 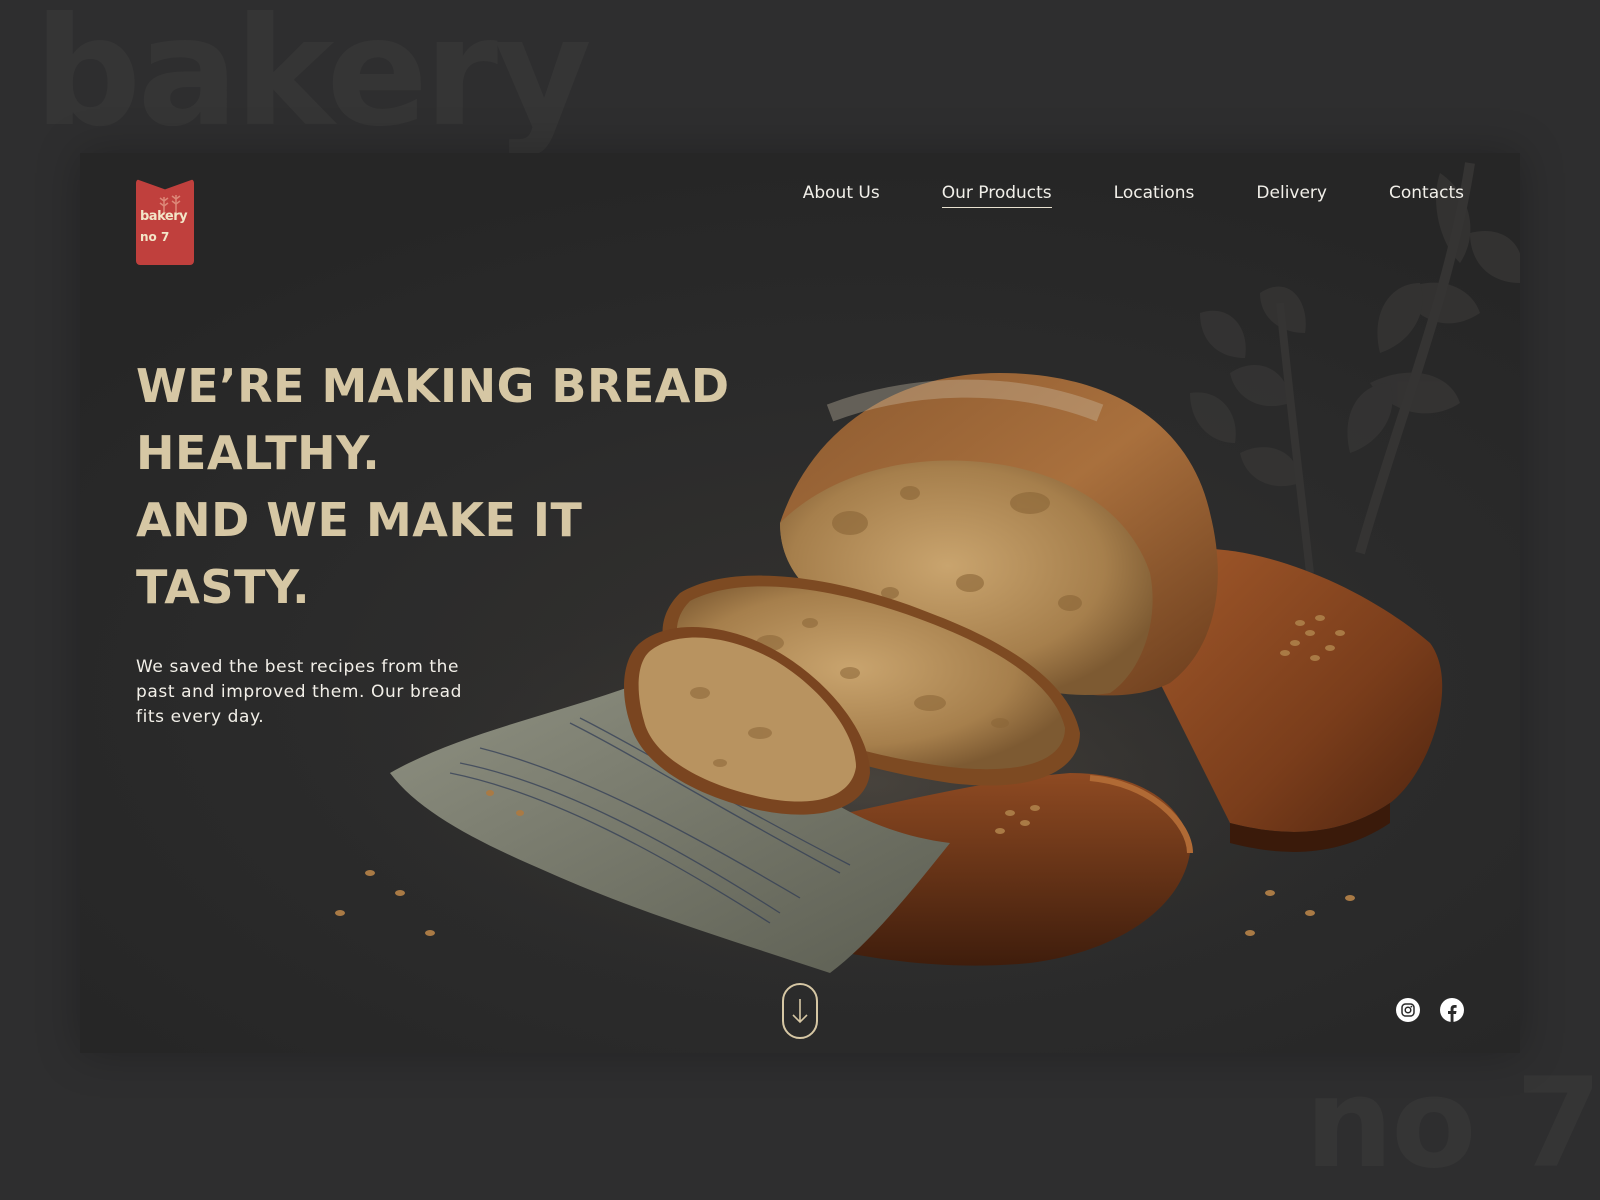 What do you see at coordinates (1430, 1010) in the screenshot?
I see `social-links` at bounding box center [1430, 1010].